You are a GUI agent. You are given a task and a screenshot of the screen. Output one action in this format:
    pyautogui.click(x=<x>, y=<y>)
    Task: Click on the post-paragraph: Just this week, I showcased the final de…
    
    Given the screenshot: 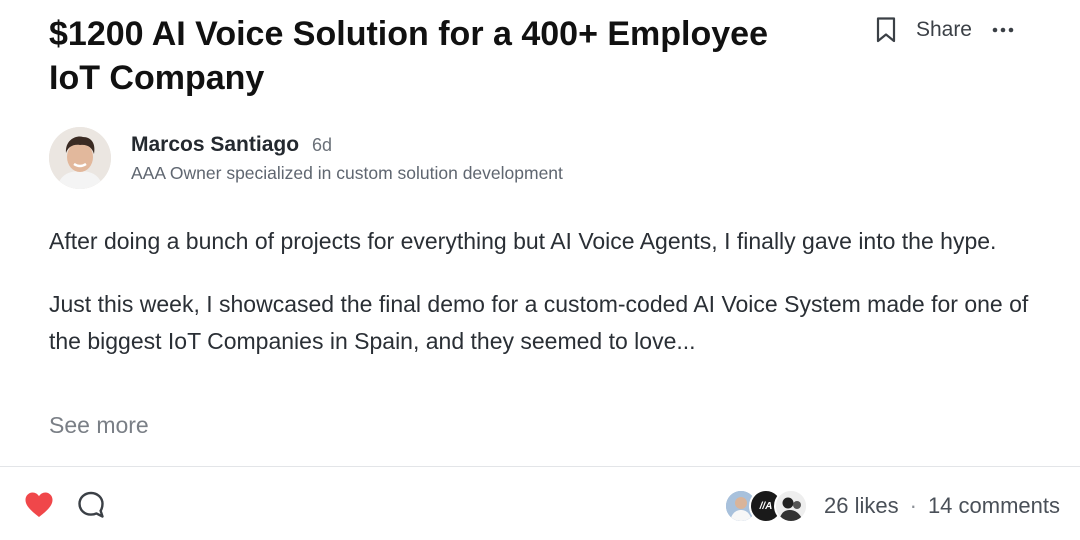 What is the action you would take?
    pyautogui.click(x=539, y=322)
    